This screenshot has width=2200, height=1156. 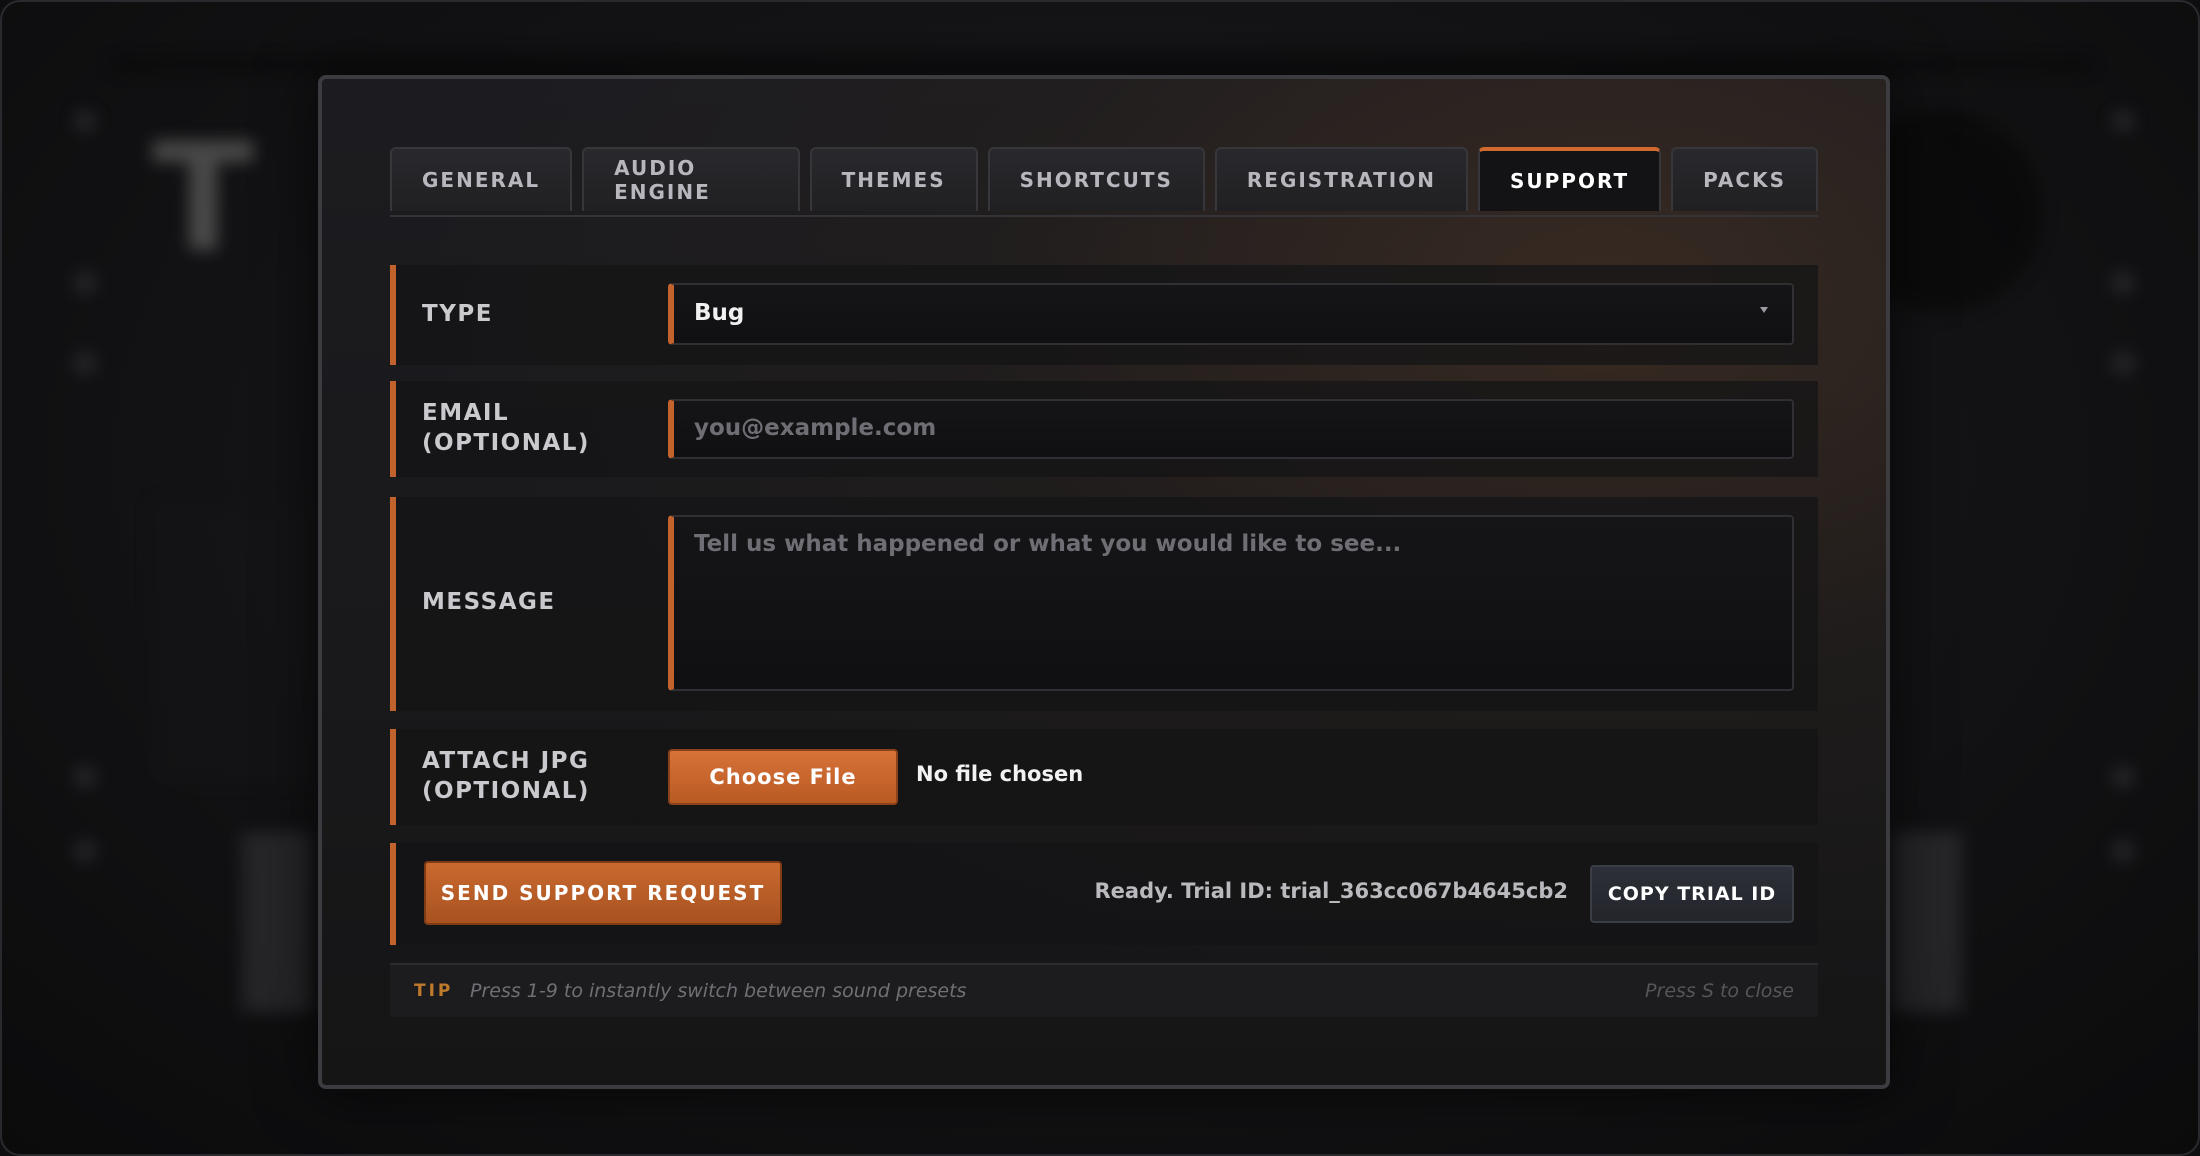 I want to click on email-label: EMAIL (OPTIONAL), so click(x=506, y=428).